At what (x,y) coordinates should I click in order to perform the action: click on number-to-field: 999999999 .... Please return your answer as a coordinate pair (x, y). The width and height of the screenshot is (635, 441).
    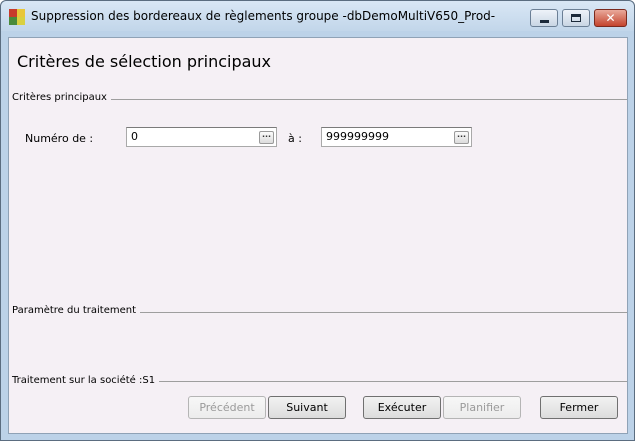
    Looking at the image, I should click on (396, 137).